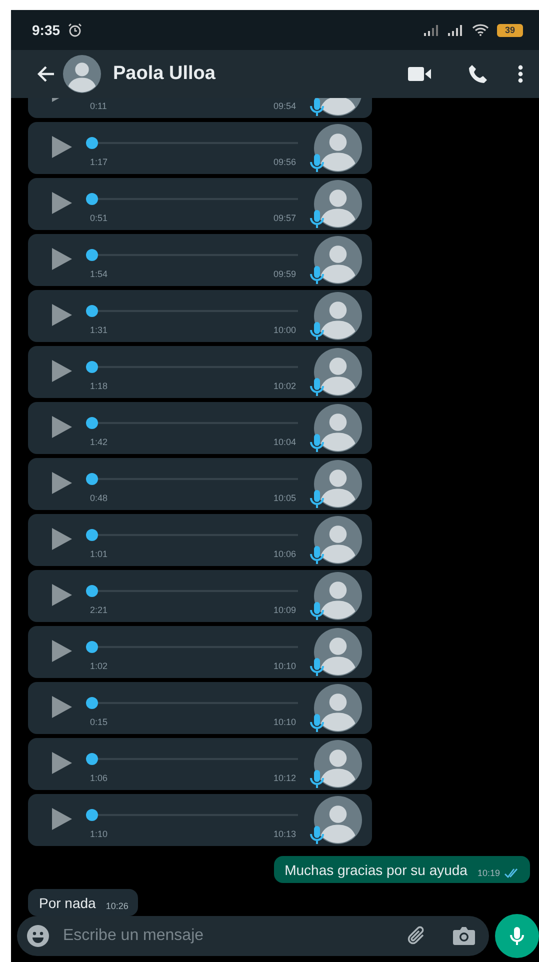 This screenshot has height=962, width=539. I want to click on message-time: 09:54, so click(284, 106).